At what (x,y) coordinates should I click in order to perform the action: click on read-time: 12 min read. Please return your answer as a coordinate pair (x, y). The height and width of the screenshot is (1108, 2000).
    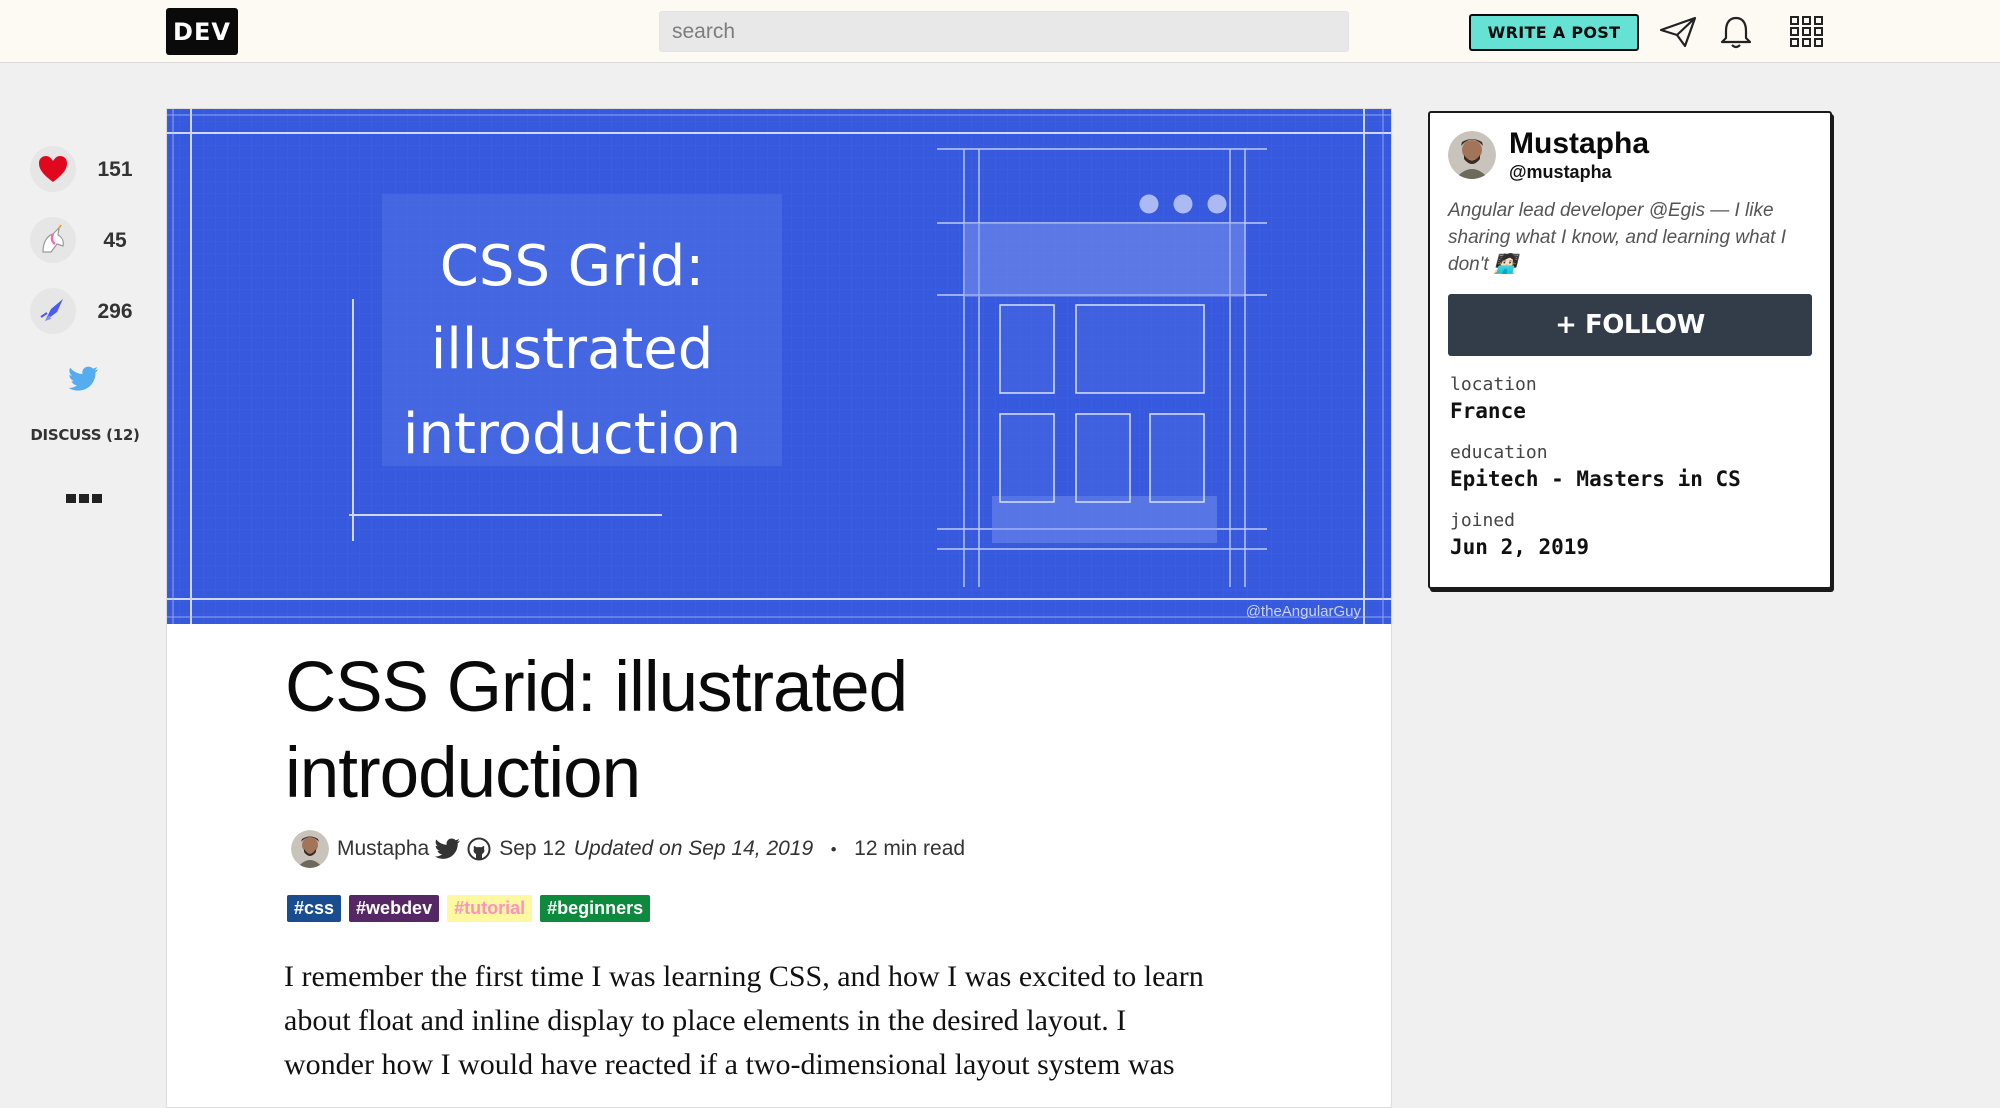
    Looking at the image, I should click on (910, 848).